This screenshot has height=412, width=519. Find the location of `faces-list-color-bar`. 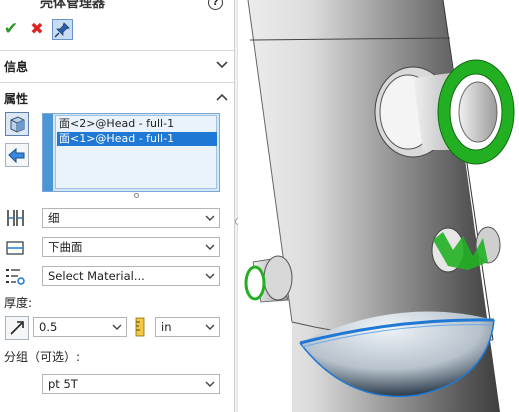

faces-list-color-bar is located at coordinates (48, 152).